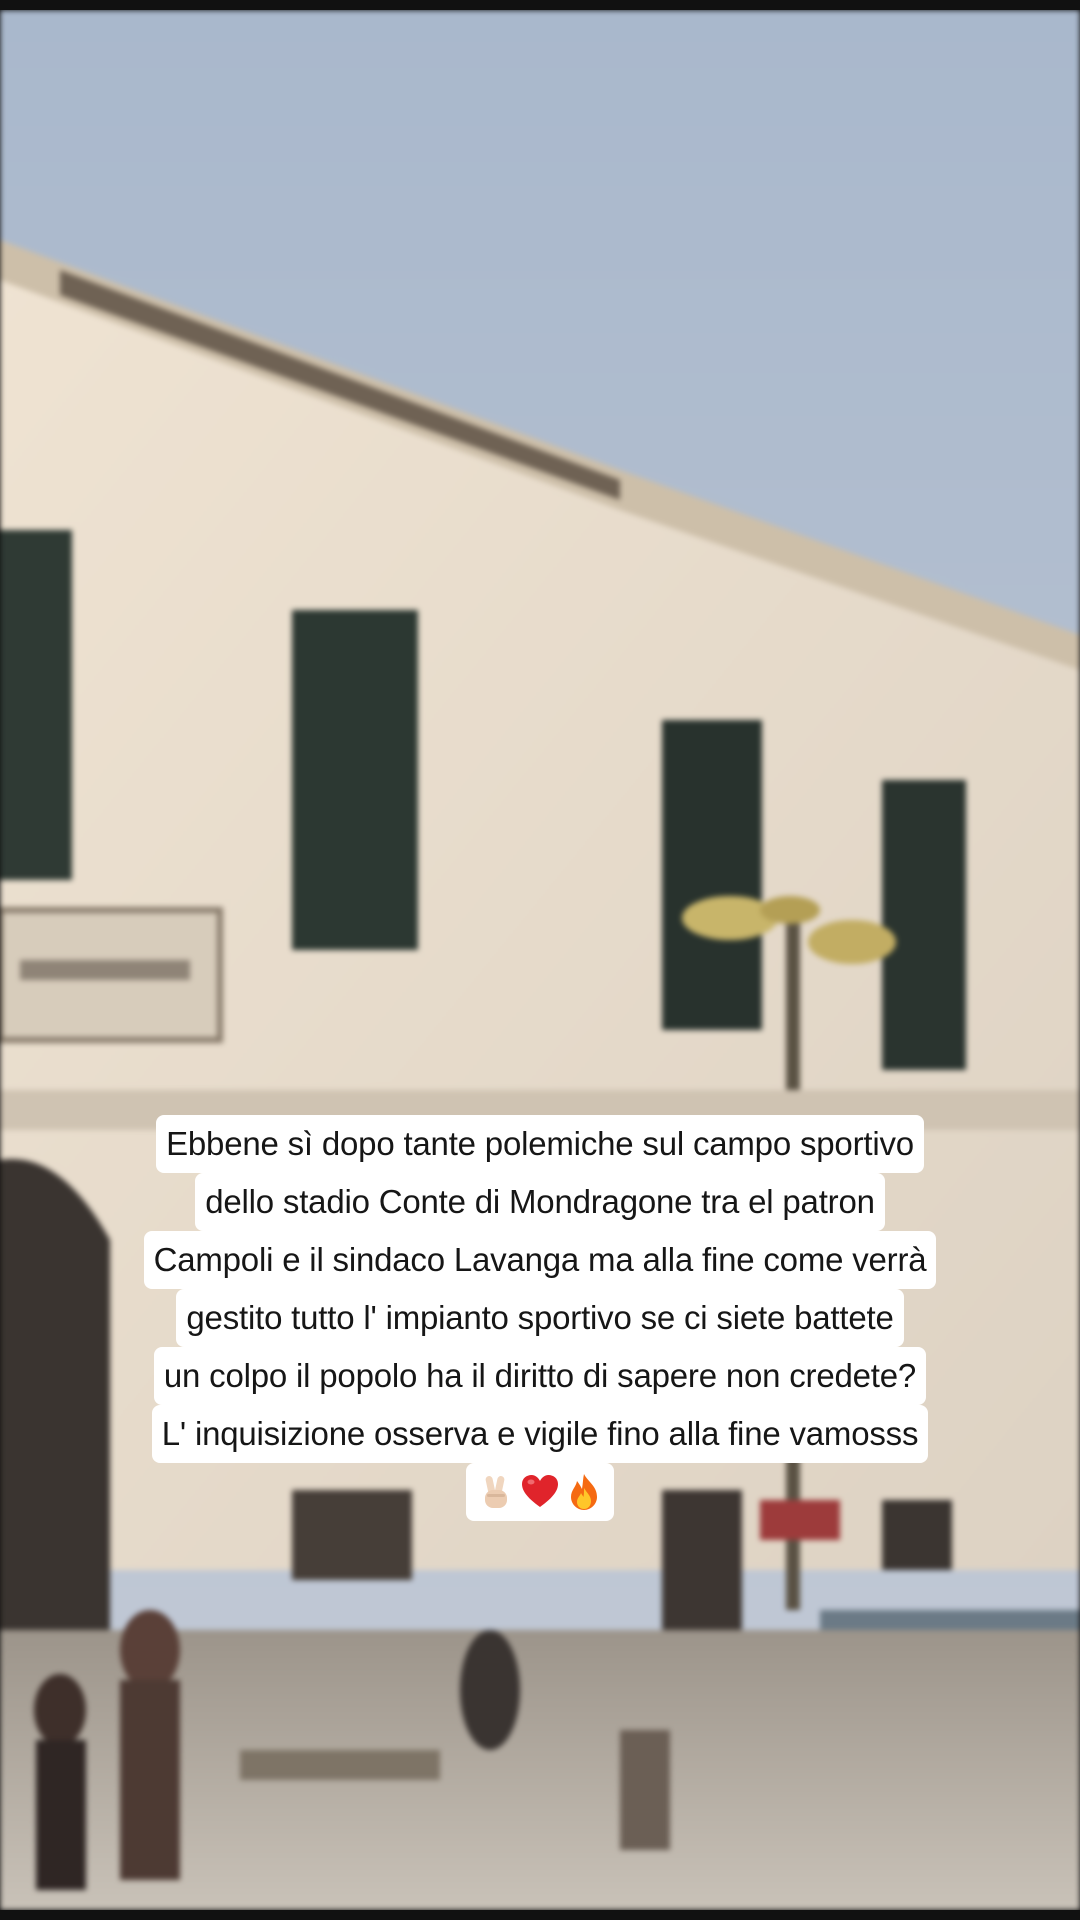  I want to click on top-letterbox, so click(540, 5).